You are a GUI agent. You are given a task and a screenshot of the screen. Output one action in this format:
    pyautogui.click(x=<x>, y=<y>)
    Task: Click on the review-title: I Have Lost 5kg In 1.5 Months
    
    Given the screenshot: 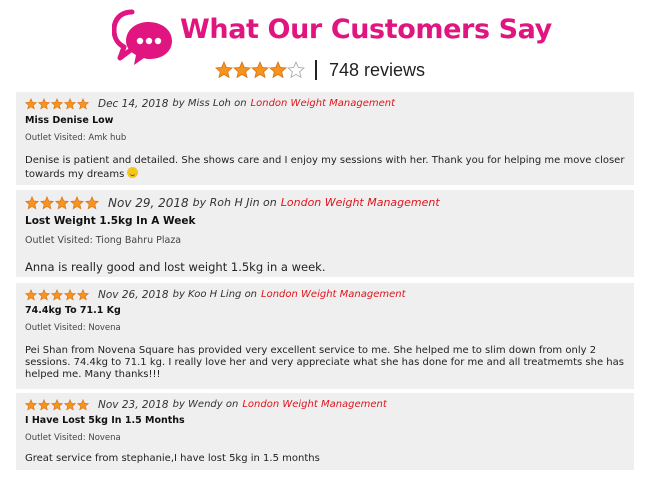 What is the action you would take?
    pyautogui.click(x=105, y=420)
    